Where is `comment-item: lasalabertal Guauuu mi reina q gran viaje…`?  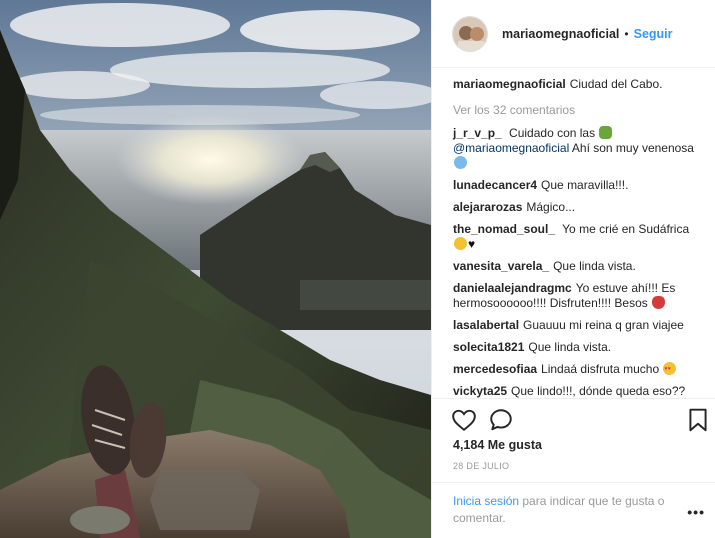
comment-item: lasalabertal Guauuu mi reina q gran viaje… is located at coordinates (578, 325).